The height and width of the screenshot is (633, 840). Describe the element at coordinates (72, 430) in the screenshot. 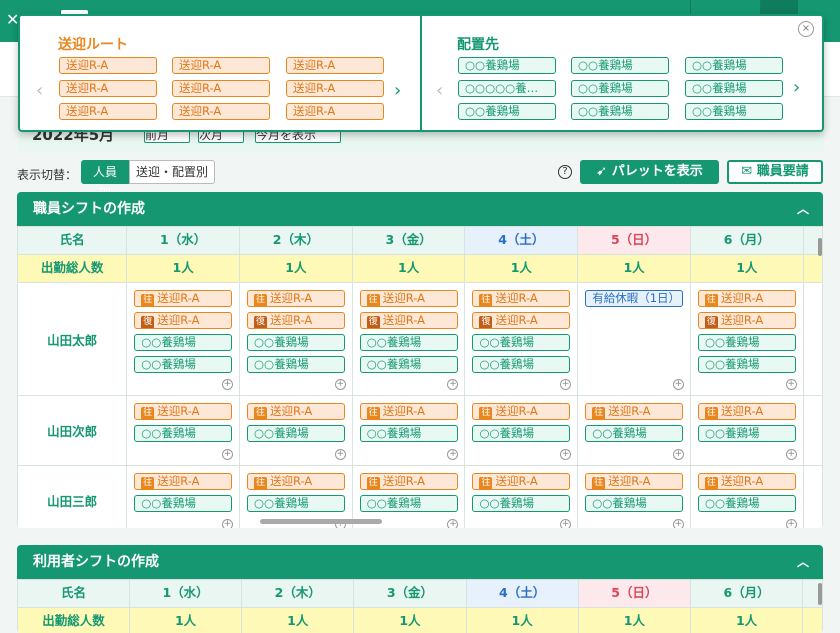

I see `staff-name: 山田次郎` at that location.